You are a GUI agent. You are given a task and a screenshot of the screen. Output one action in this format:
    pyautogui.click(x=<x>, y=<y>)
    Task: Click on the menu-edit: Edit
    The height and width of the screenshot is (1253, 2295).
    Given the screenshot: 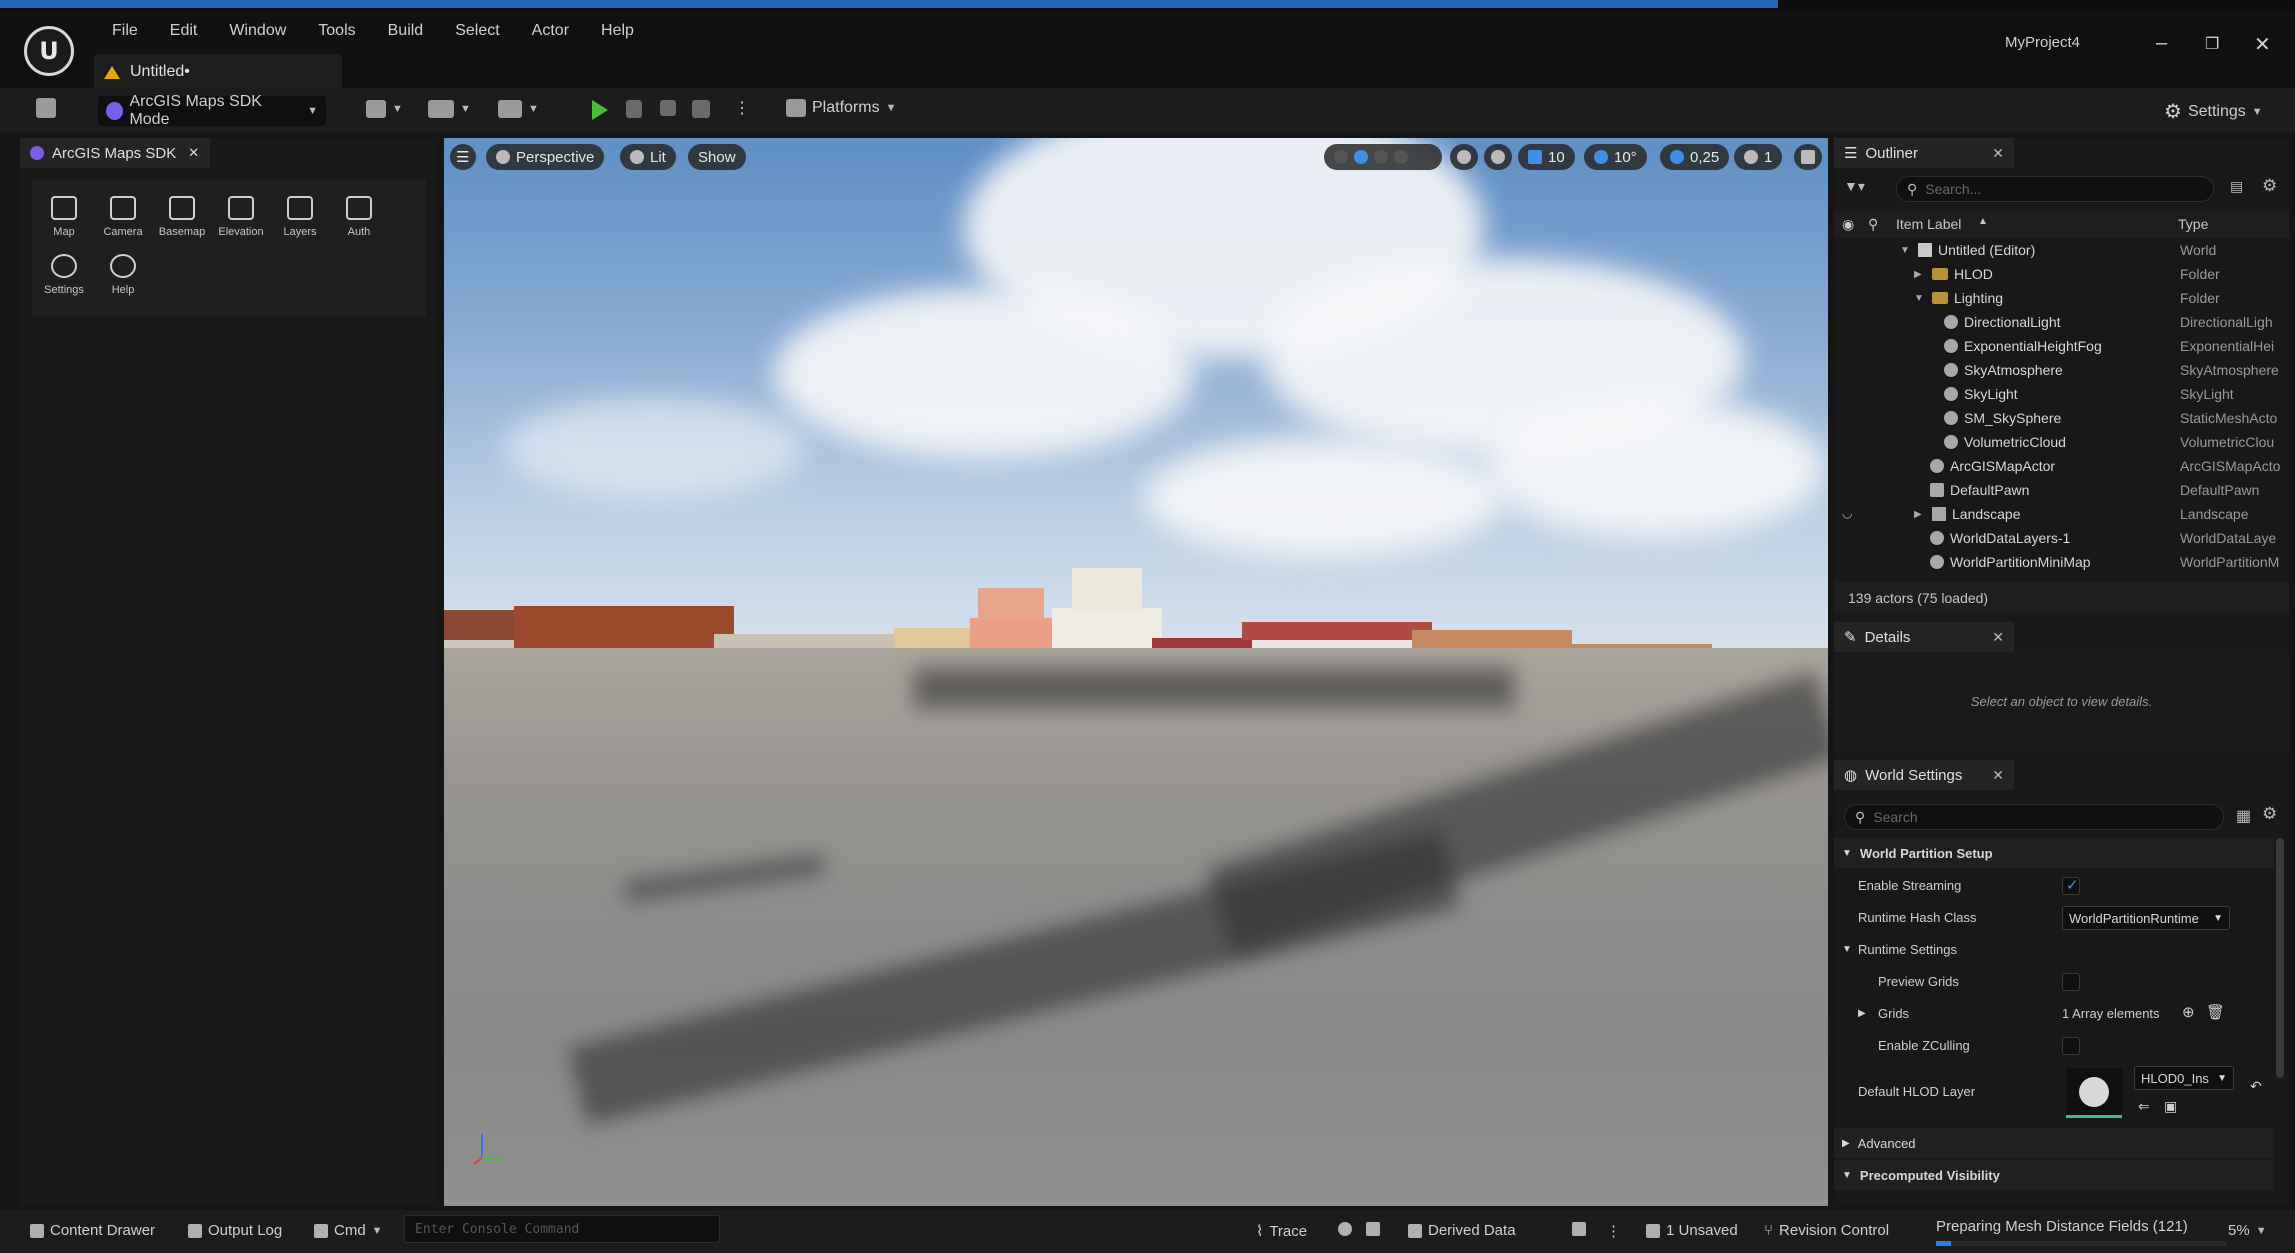 What is the action you would take?
    pyautogui.click(x=184, y=31)
    